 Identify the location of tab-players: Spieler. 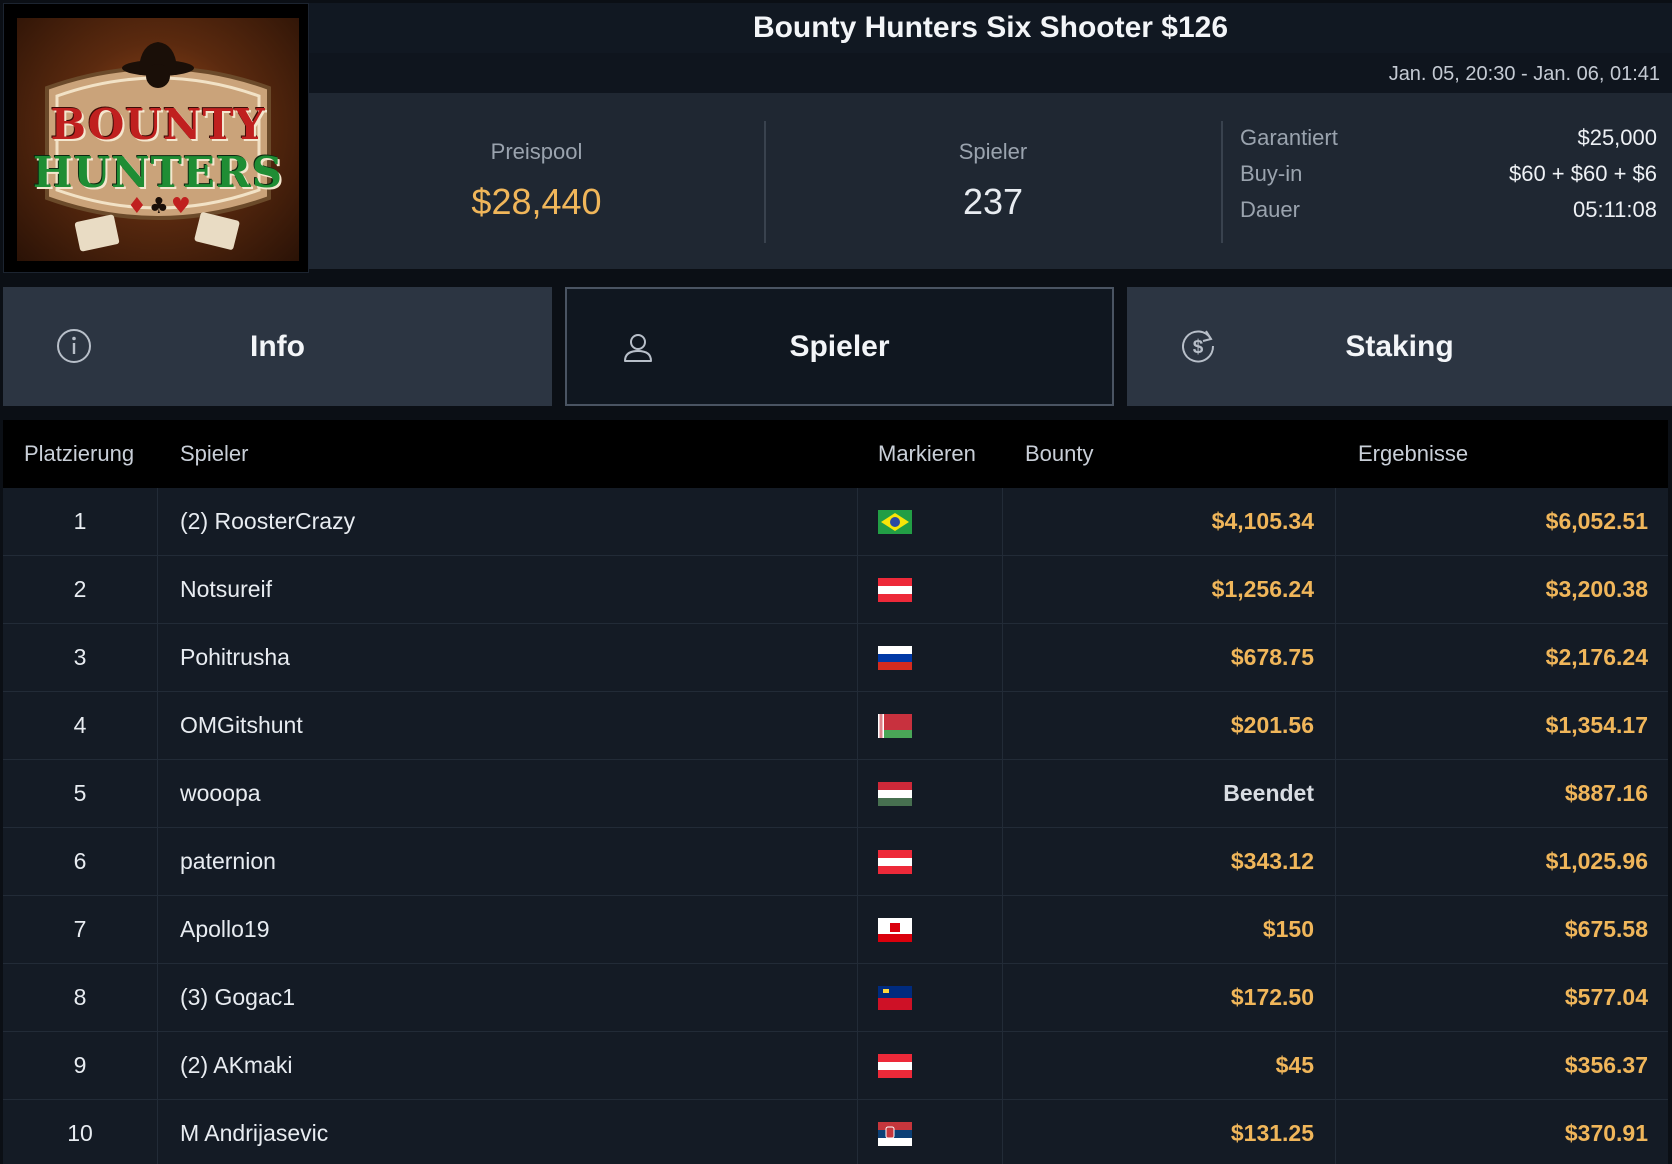
(839, 346).